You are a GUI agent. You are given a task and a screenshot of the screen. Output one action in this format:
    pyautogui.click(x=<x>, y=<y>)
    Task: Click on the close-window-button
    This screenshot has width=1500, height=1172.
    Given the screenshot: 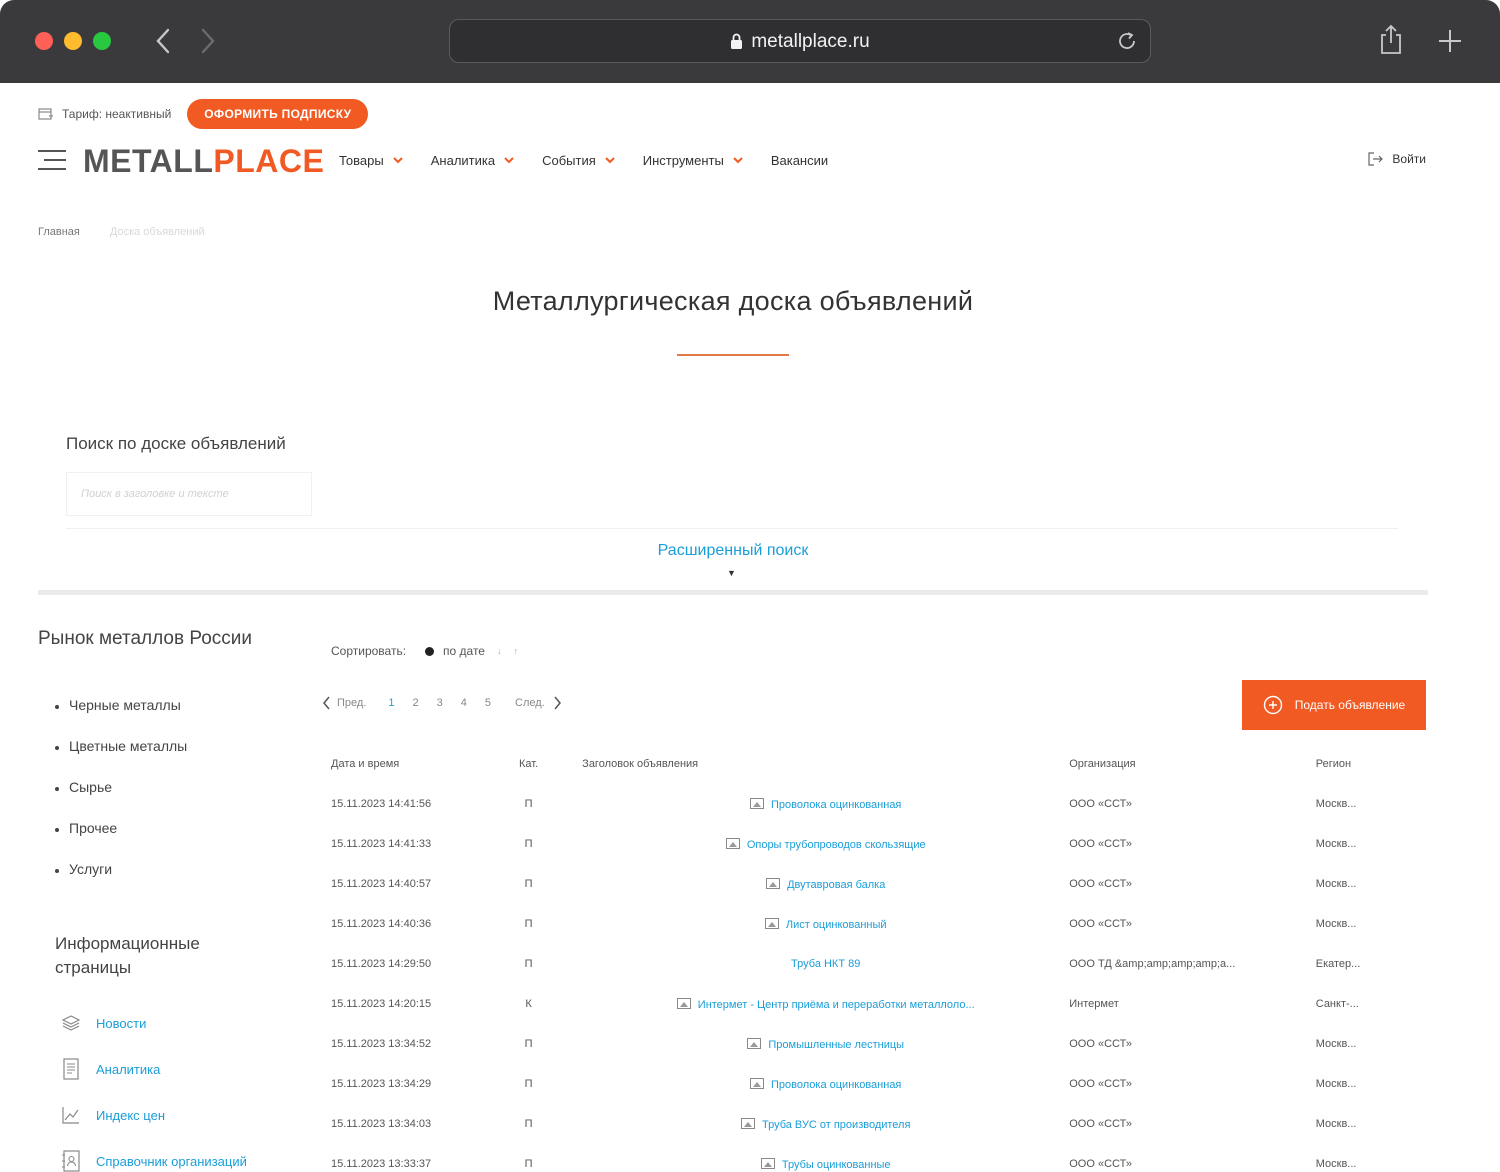 What is the action you would take?
    pyautogui.click(x=44, y=41)
    